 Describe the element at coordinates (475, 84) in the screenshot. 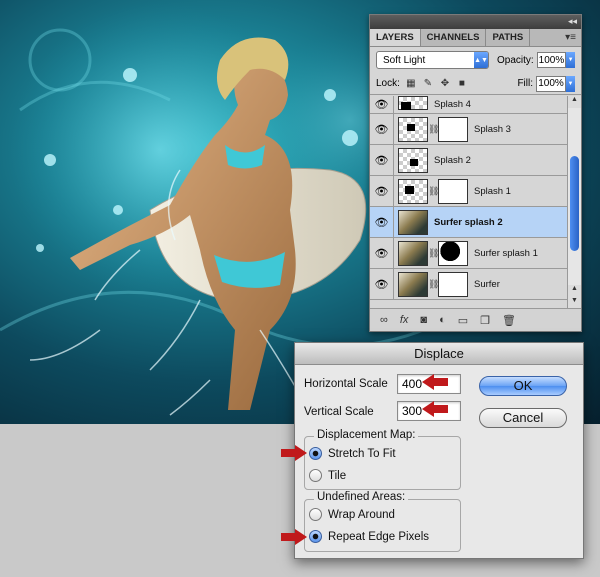

I see `lock-row: Lock: ▦ ✎ ✥ ■ Fill: 100% ▼` at that location.